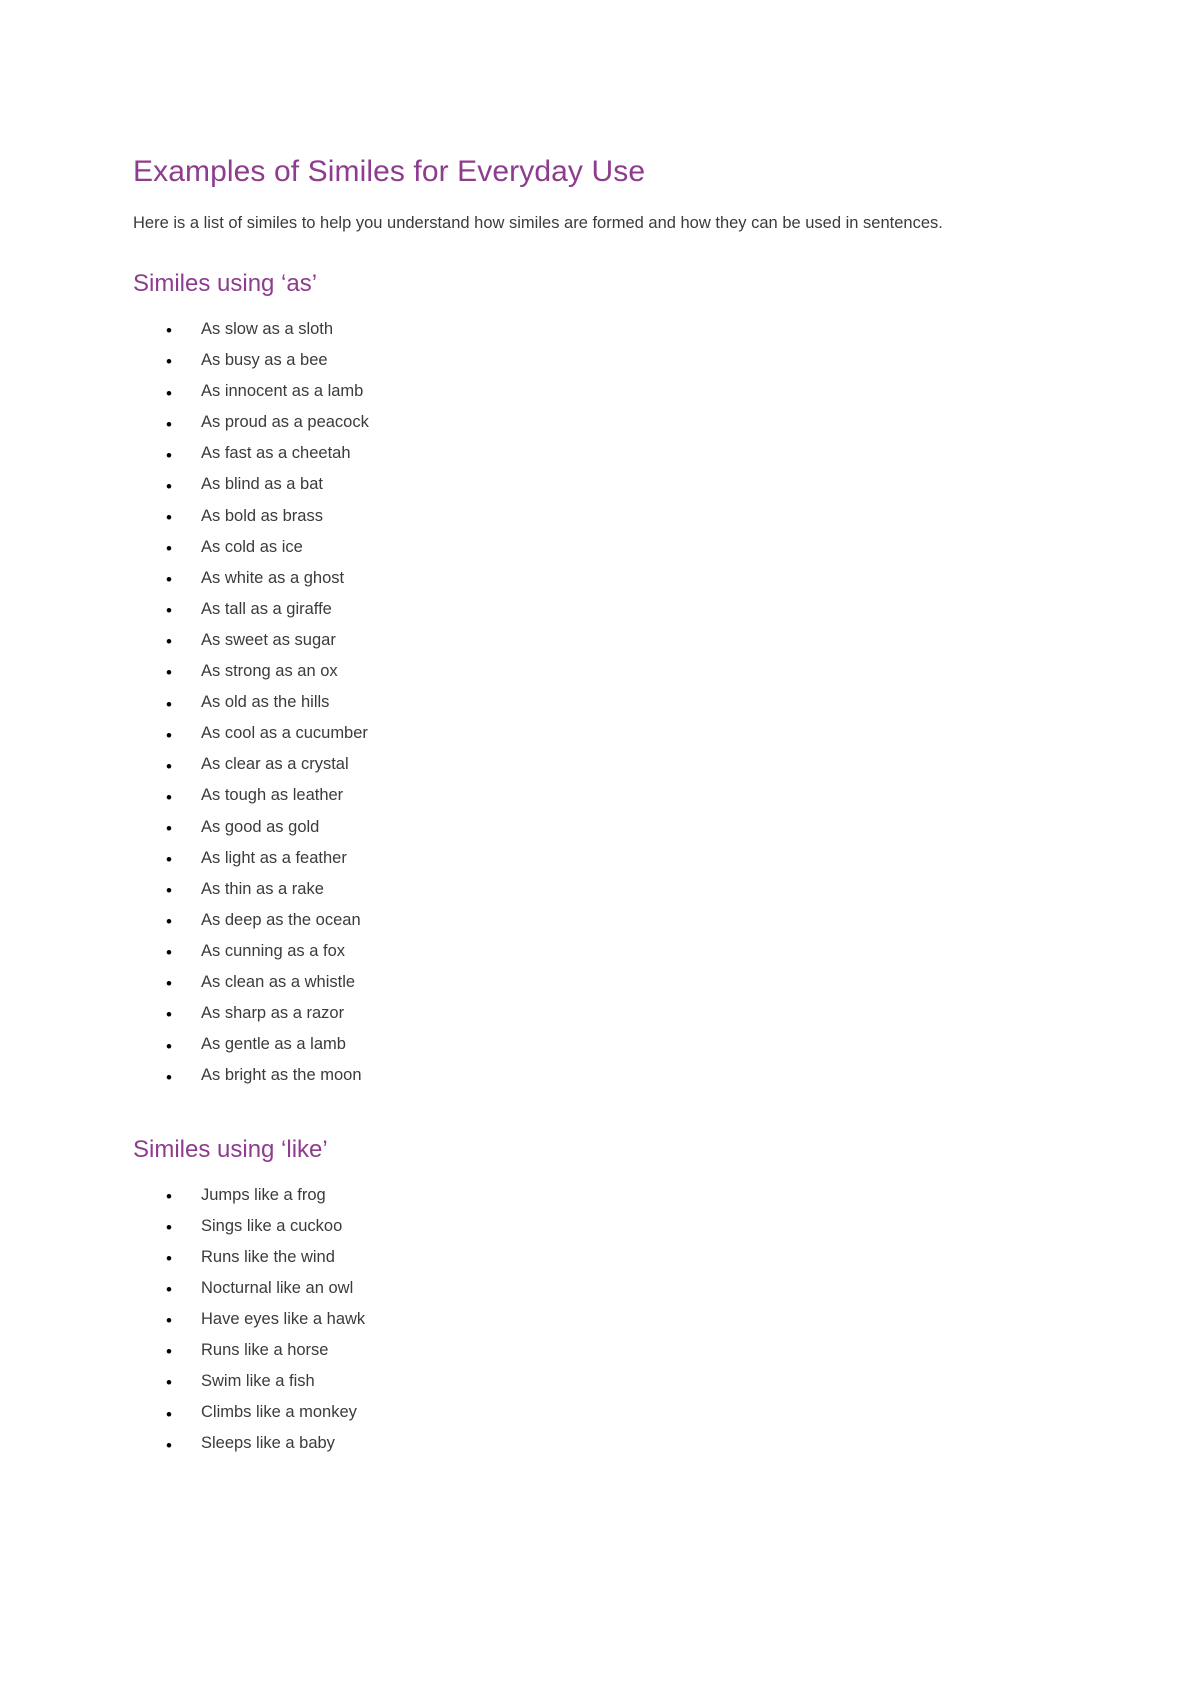 The height and width of the screenshot is (1698, 1200). What do you see at coordinates (273, 1013) in the screenshot?
I see `list-item-label: As sharp as a razor` at bounding box center [273, 1013].